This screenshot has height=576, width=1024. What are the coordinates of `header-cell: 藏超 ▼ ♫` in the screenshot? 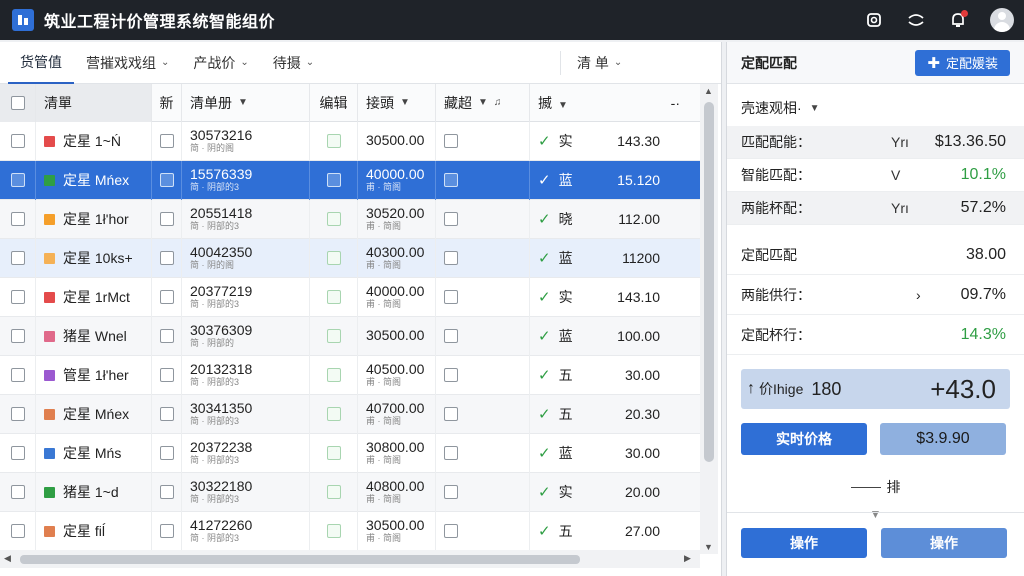 It's located at (483, 103).